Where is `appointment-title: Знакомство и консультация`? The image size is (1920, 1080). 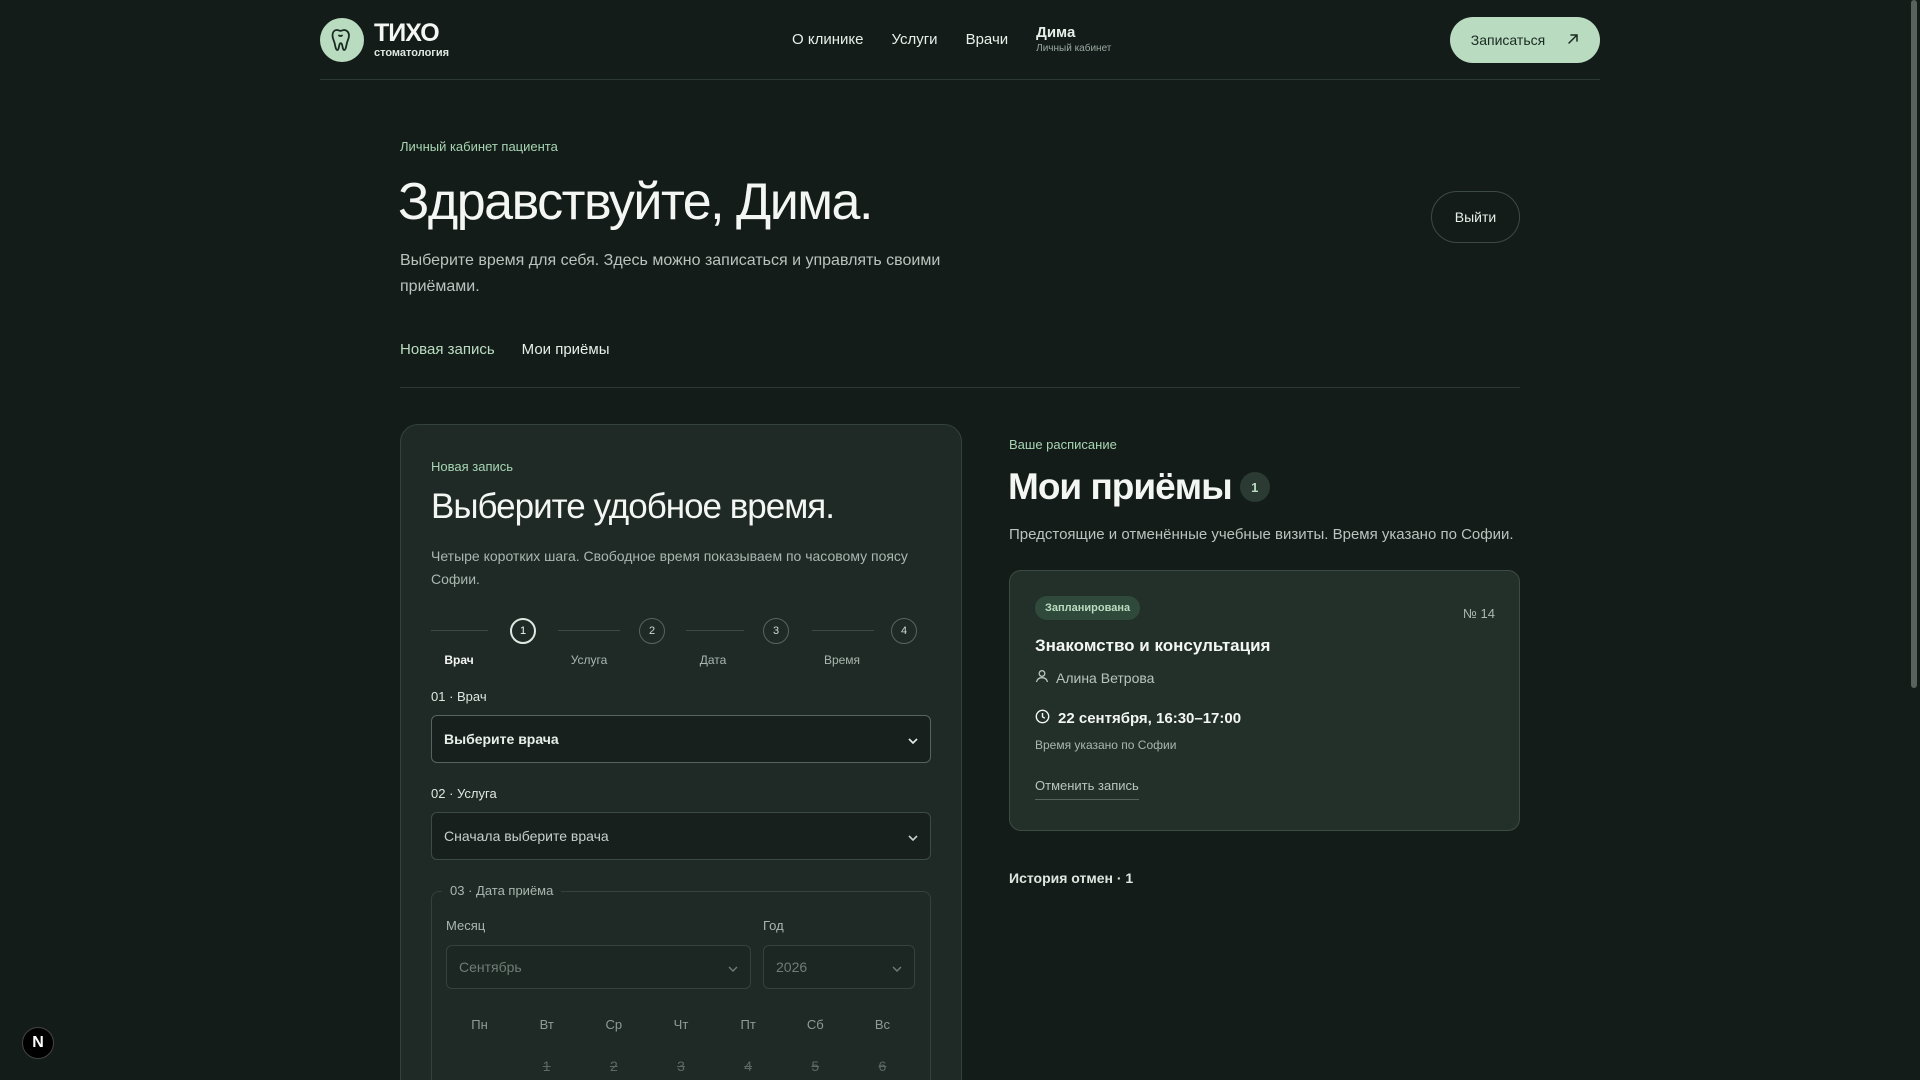 appointment-title: Знакомство и консультация is located at coordinates (1153, 645).